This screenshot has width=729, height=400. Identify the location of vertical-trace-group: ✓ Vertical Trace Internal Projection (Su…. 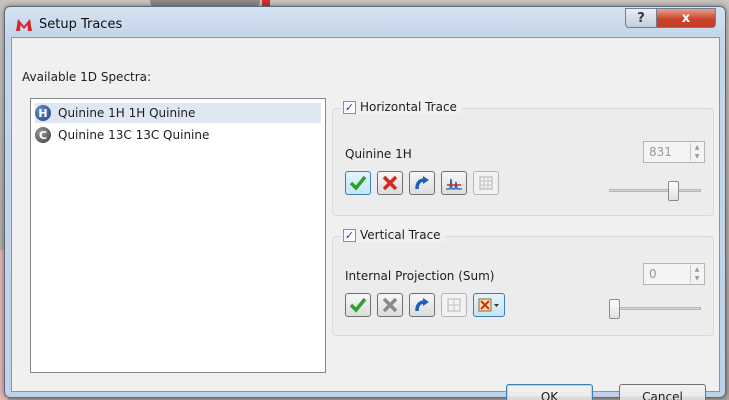
(523, 282).